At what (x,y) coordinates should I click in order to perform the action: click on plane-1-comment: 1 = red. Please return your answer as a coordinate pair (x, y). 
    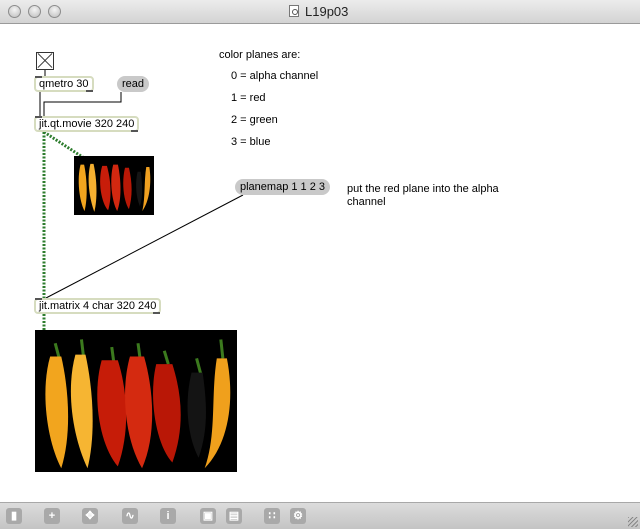
    Looking at the image, I should click on (248, 98).